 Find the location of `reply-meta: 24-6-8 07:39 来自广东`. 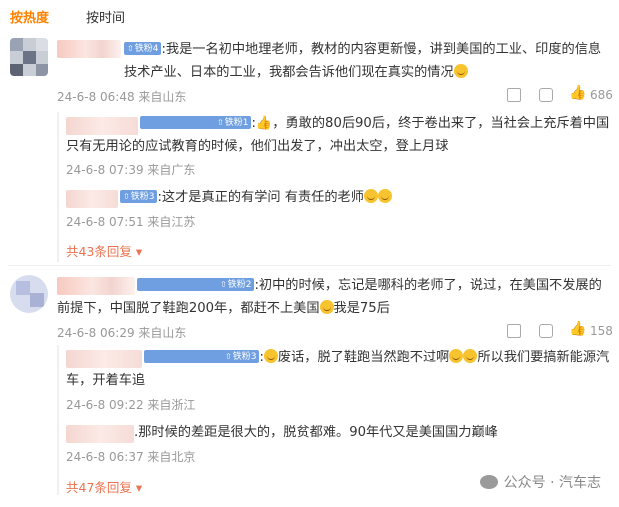

reply-meta: 24-6-8 07:39 来自广东 is located at coordinates (131, 170).